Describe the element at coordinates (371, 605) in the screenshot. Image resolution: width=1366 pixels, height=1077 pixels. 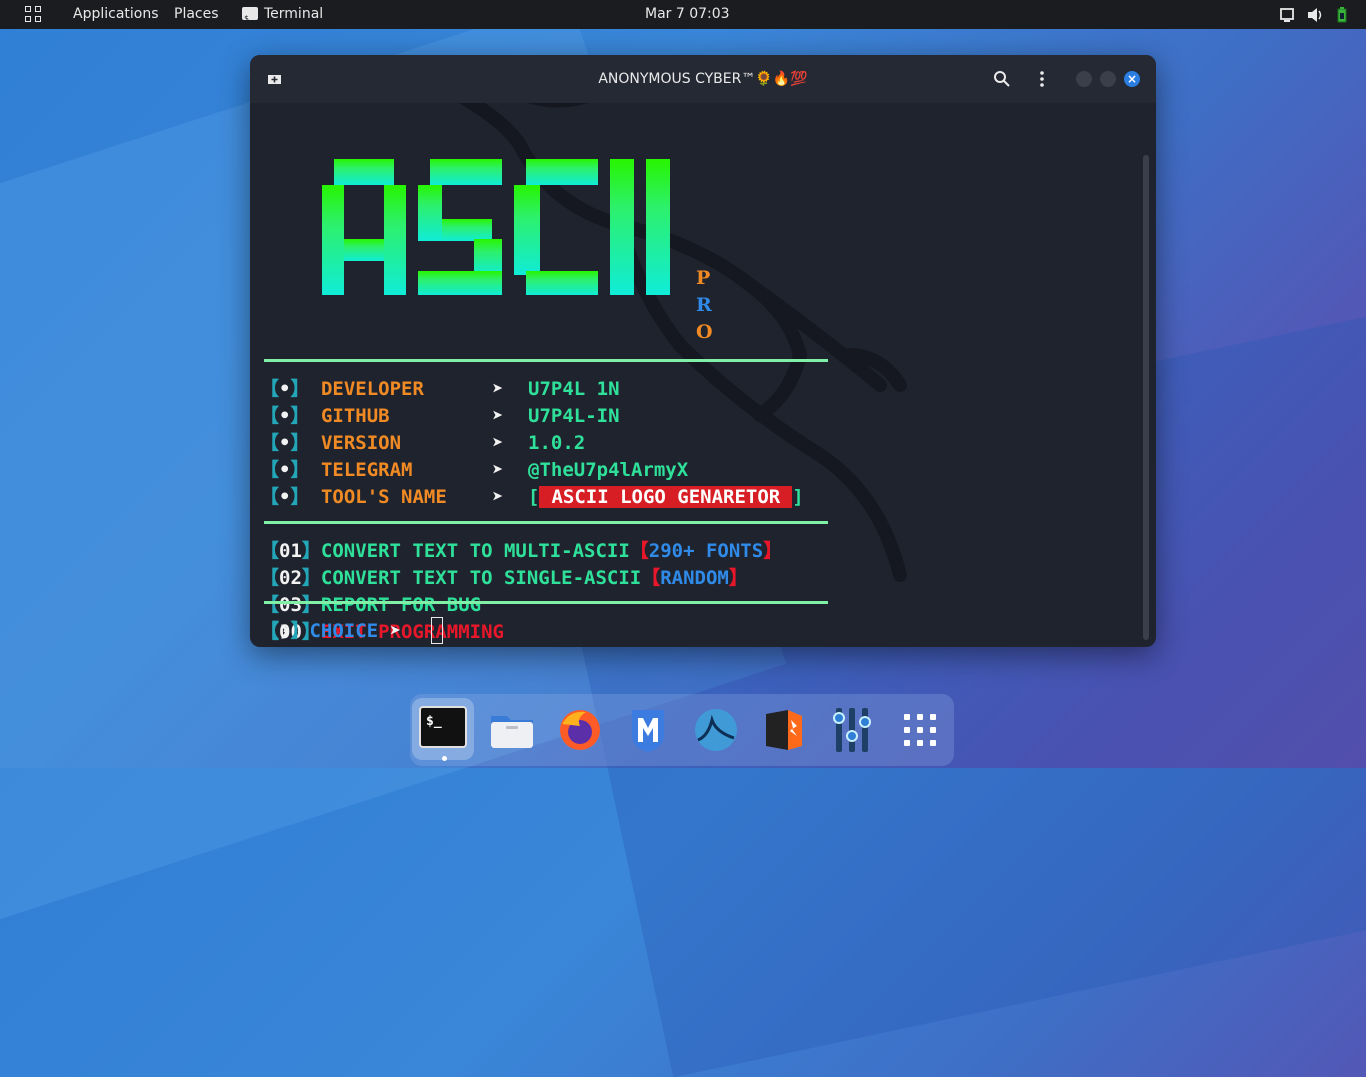
I see `menu-option-03: 【03】REPORT FOR BUG` at that location.